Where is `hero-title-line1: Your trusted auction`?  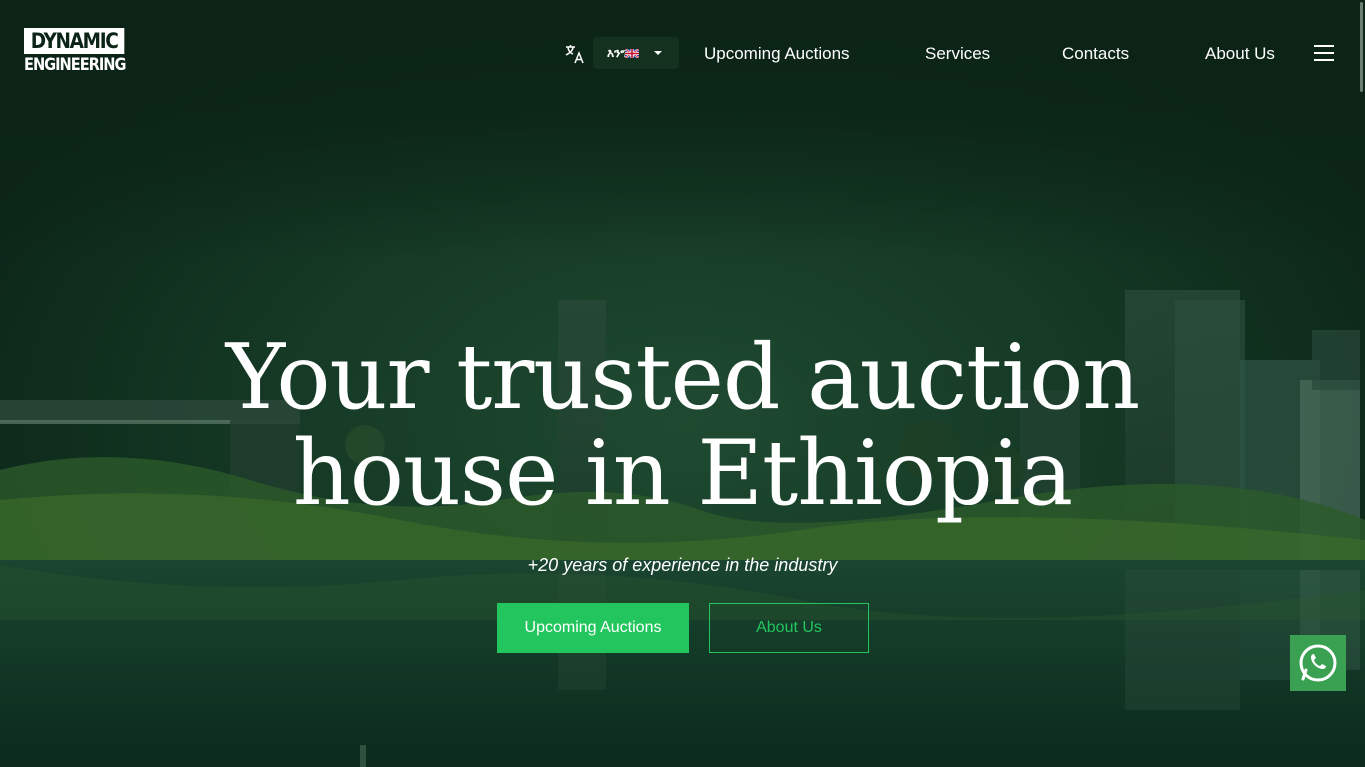 hero-title-line1: Your trusted auction is located at coordinates (683, 377).